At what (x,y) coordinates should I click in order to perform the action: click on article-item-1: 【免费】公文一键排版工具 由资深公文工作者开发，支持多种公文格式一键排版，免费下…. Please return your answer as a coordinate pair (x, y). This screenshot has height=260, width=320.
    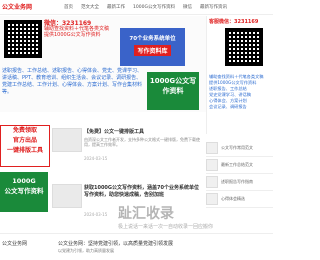
    Looking at the image, I should click on (127, 147).